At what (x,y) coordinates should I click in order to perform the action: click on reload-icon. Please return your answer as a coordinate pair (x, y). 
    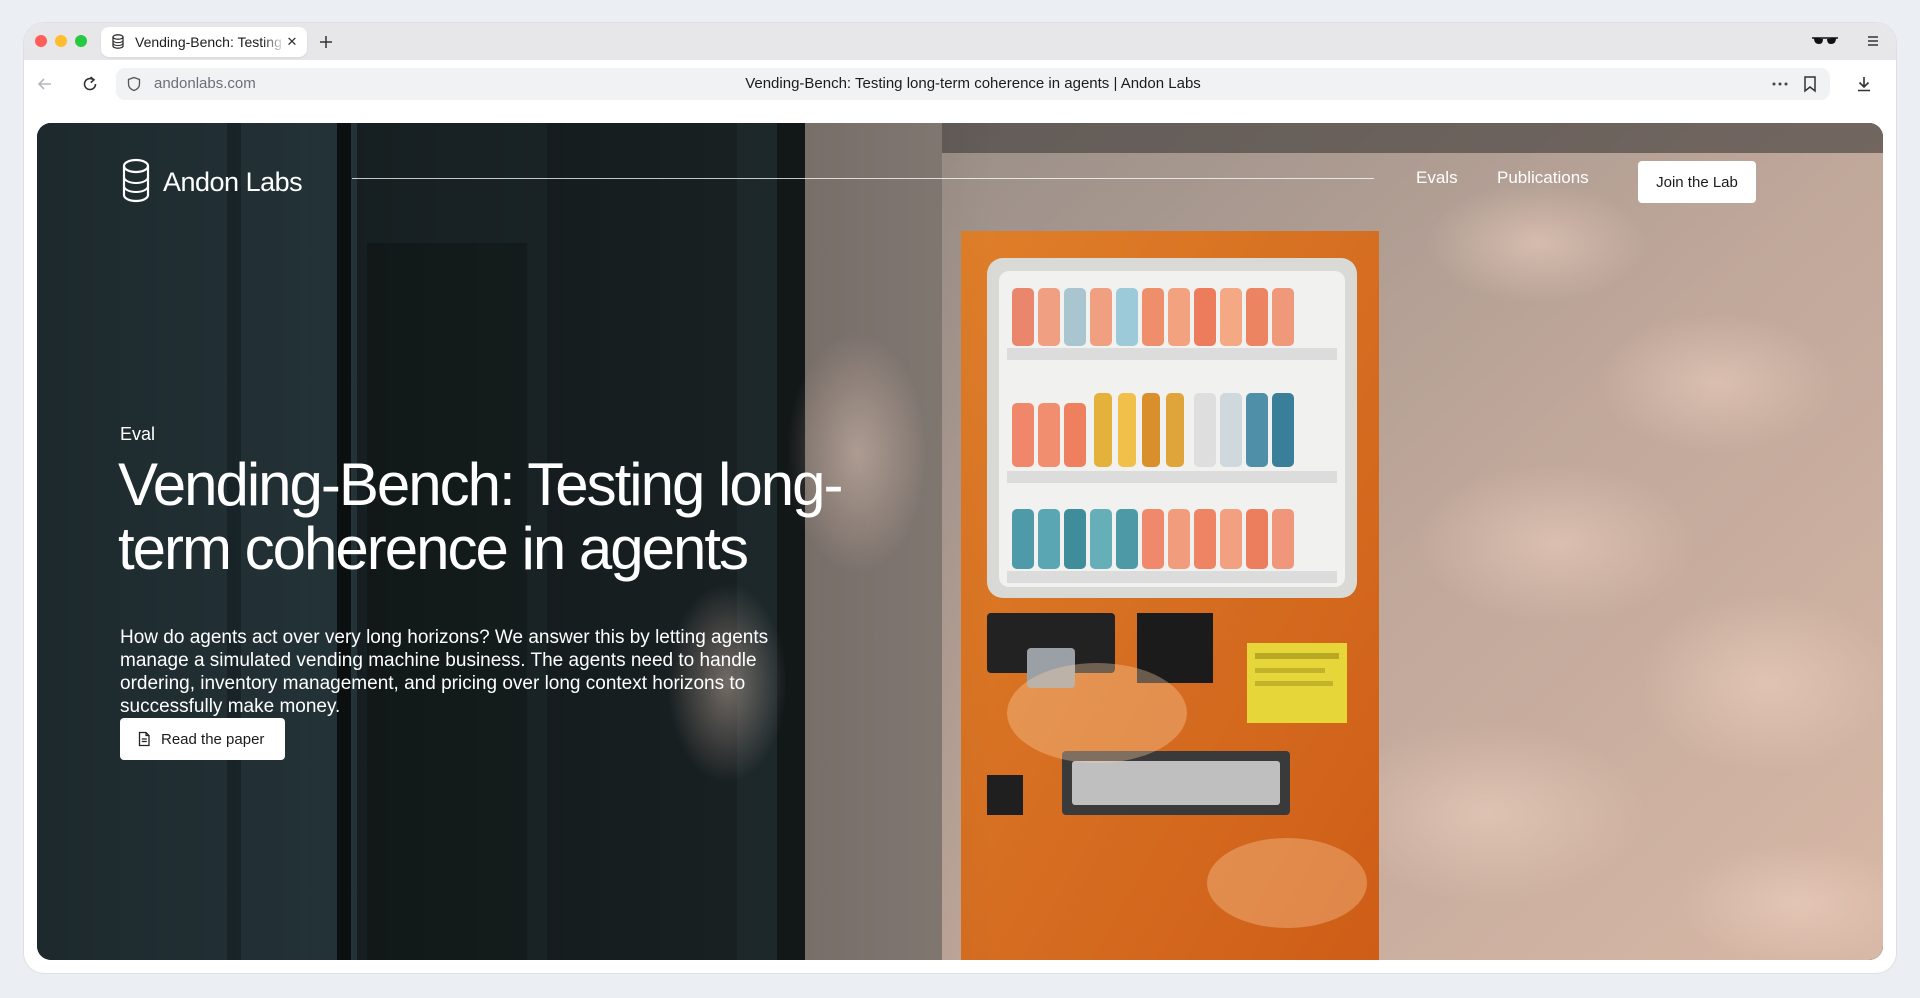
    Looking at the image, I should click on (90, 83).